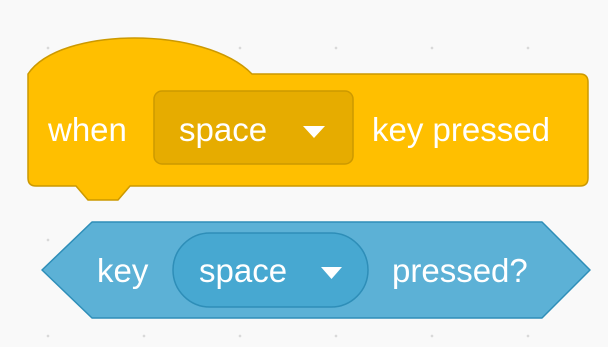 This screenshot has width=608, height=347. Describe the element at coordinates (123, 270) in the screenshot. I see `boolean-block-label-key: key` at that location.